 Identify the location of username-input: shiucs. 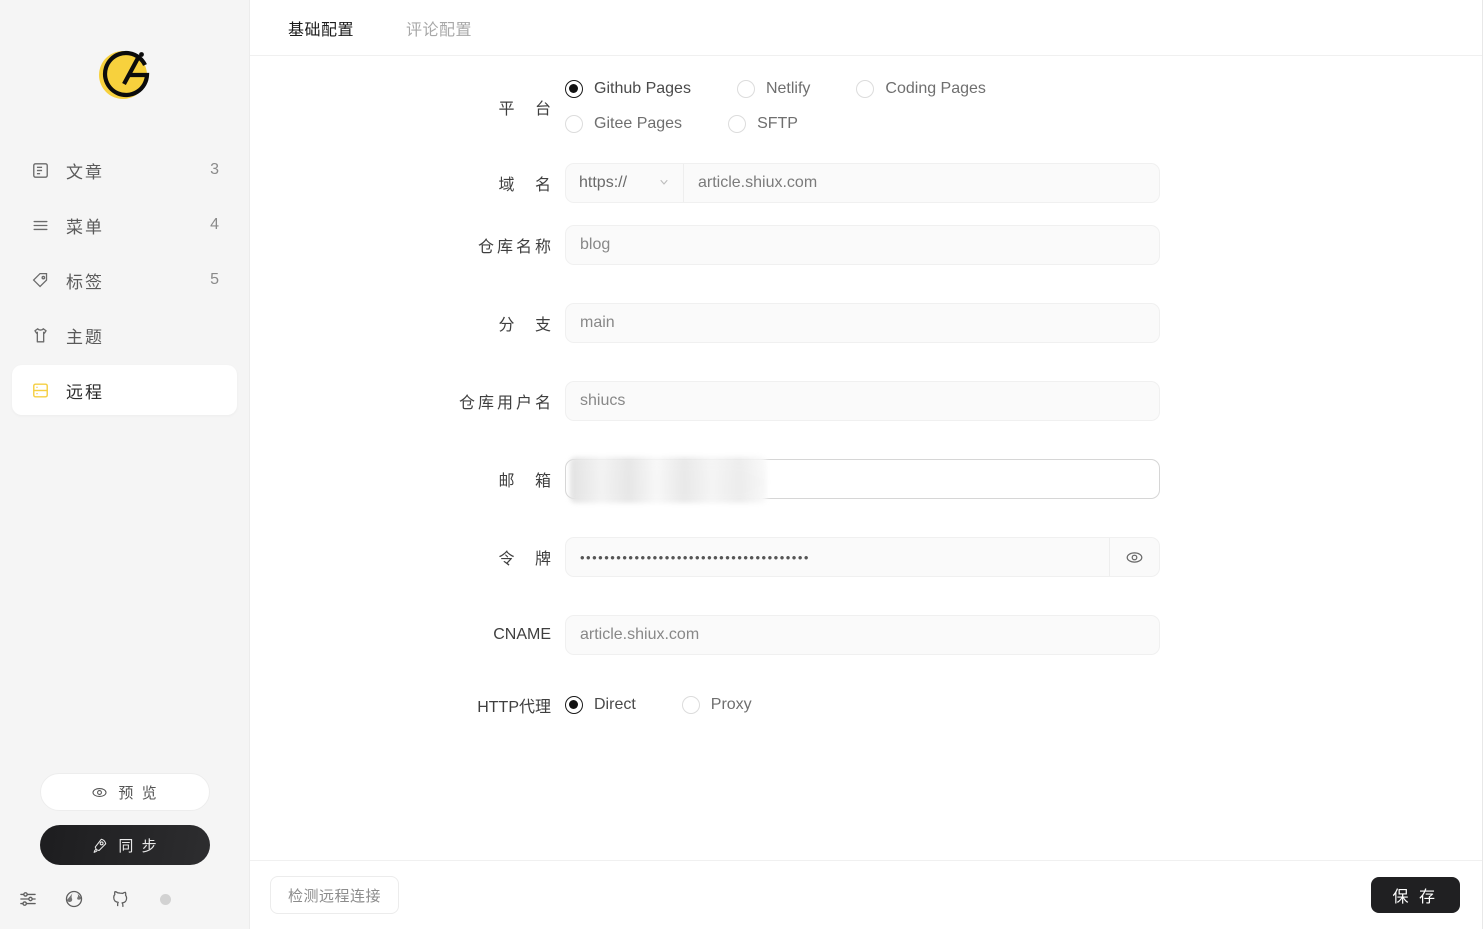
(862, 401).